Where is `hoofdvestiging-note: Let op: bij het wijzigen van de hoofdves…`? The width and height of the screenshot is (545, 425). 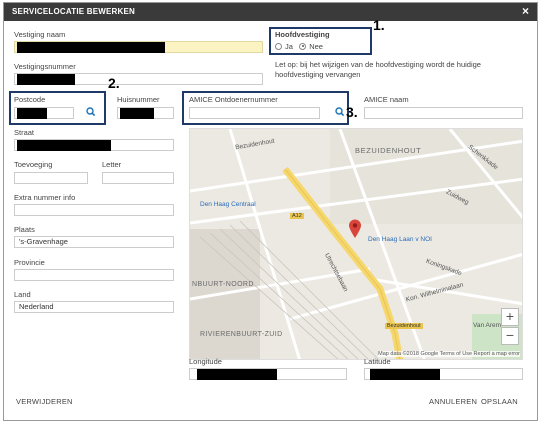 hoofdvestiging-note: Let op: bij het wijzigen van de hoofdves… is located at coordinates (378, 69).